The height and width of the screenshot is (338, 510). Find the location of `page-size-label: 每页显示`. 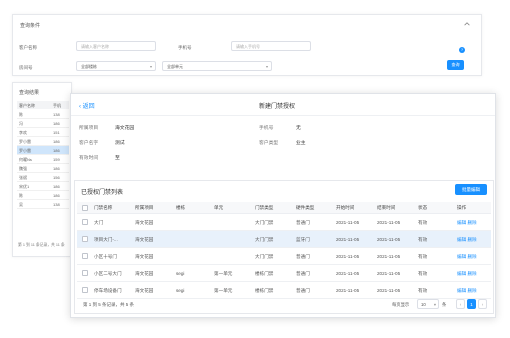

page-size-label: 每页显示 is located at coordinates (401, 304).